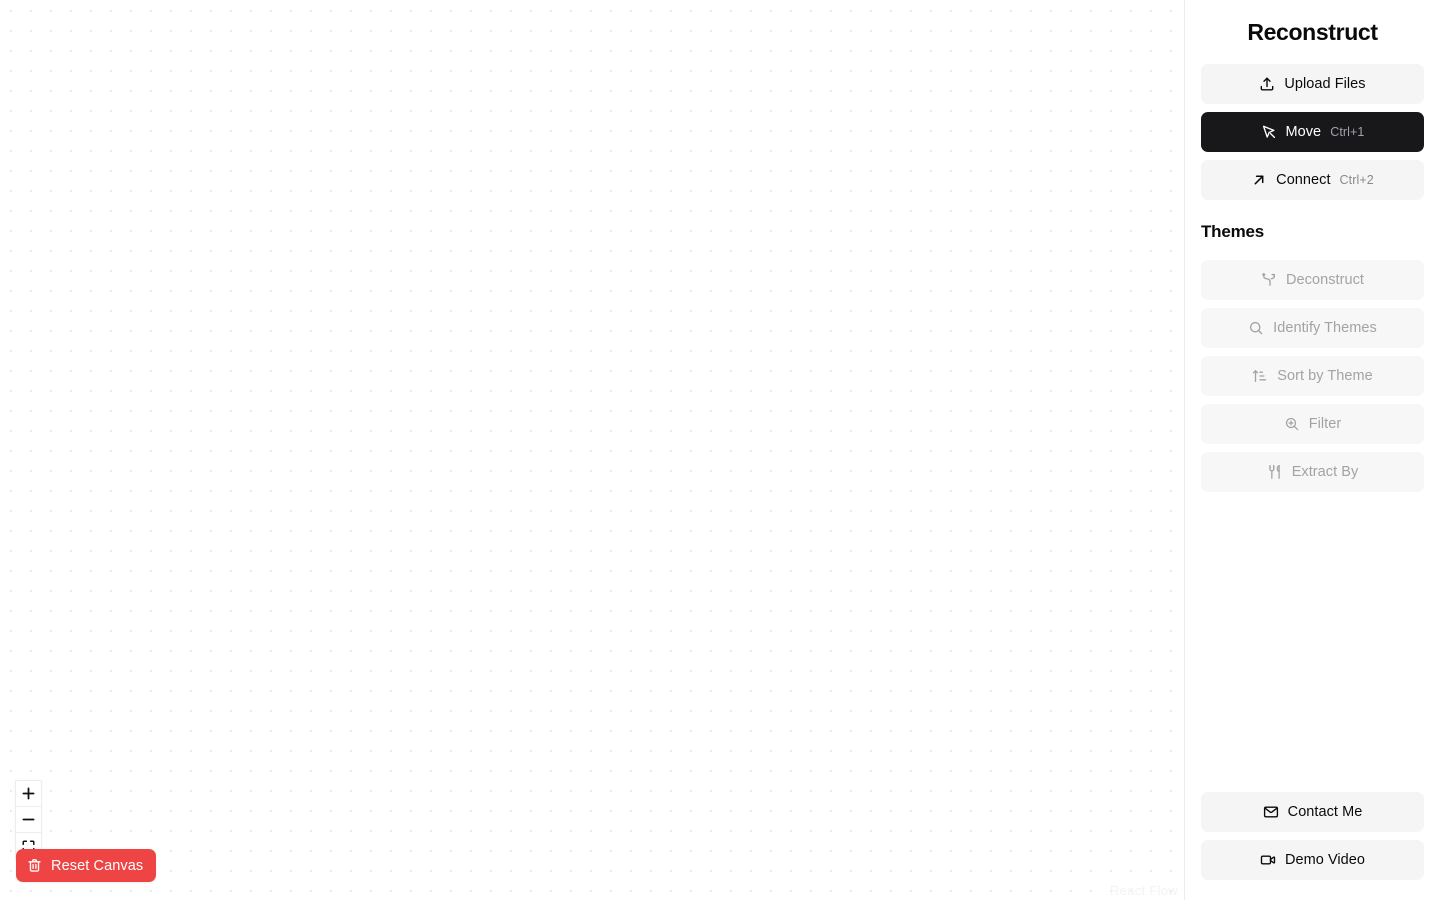 The height and width of the screenshot is (900, 1440). I want to click on upload-icon, so click(1267, 84).